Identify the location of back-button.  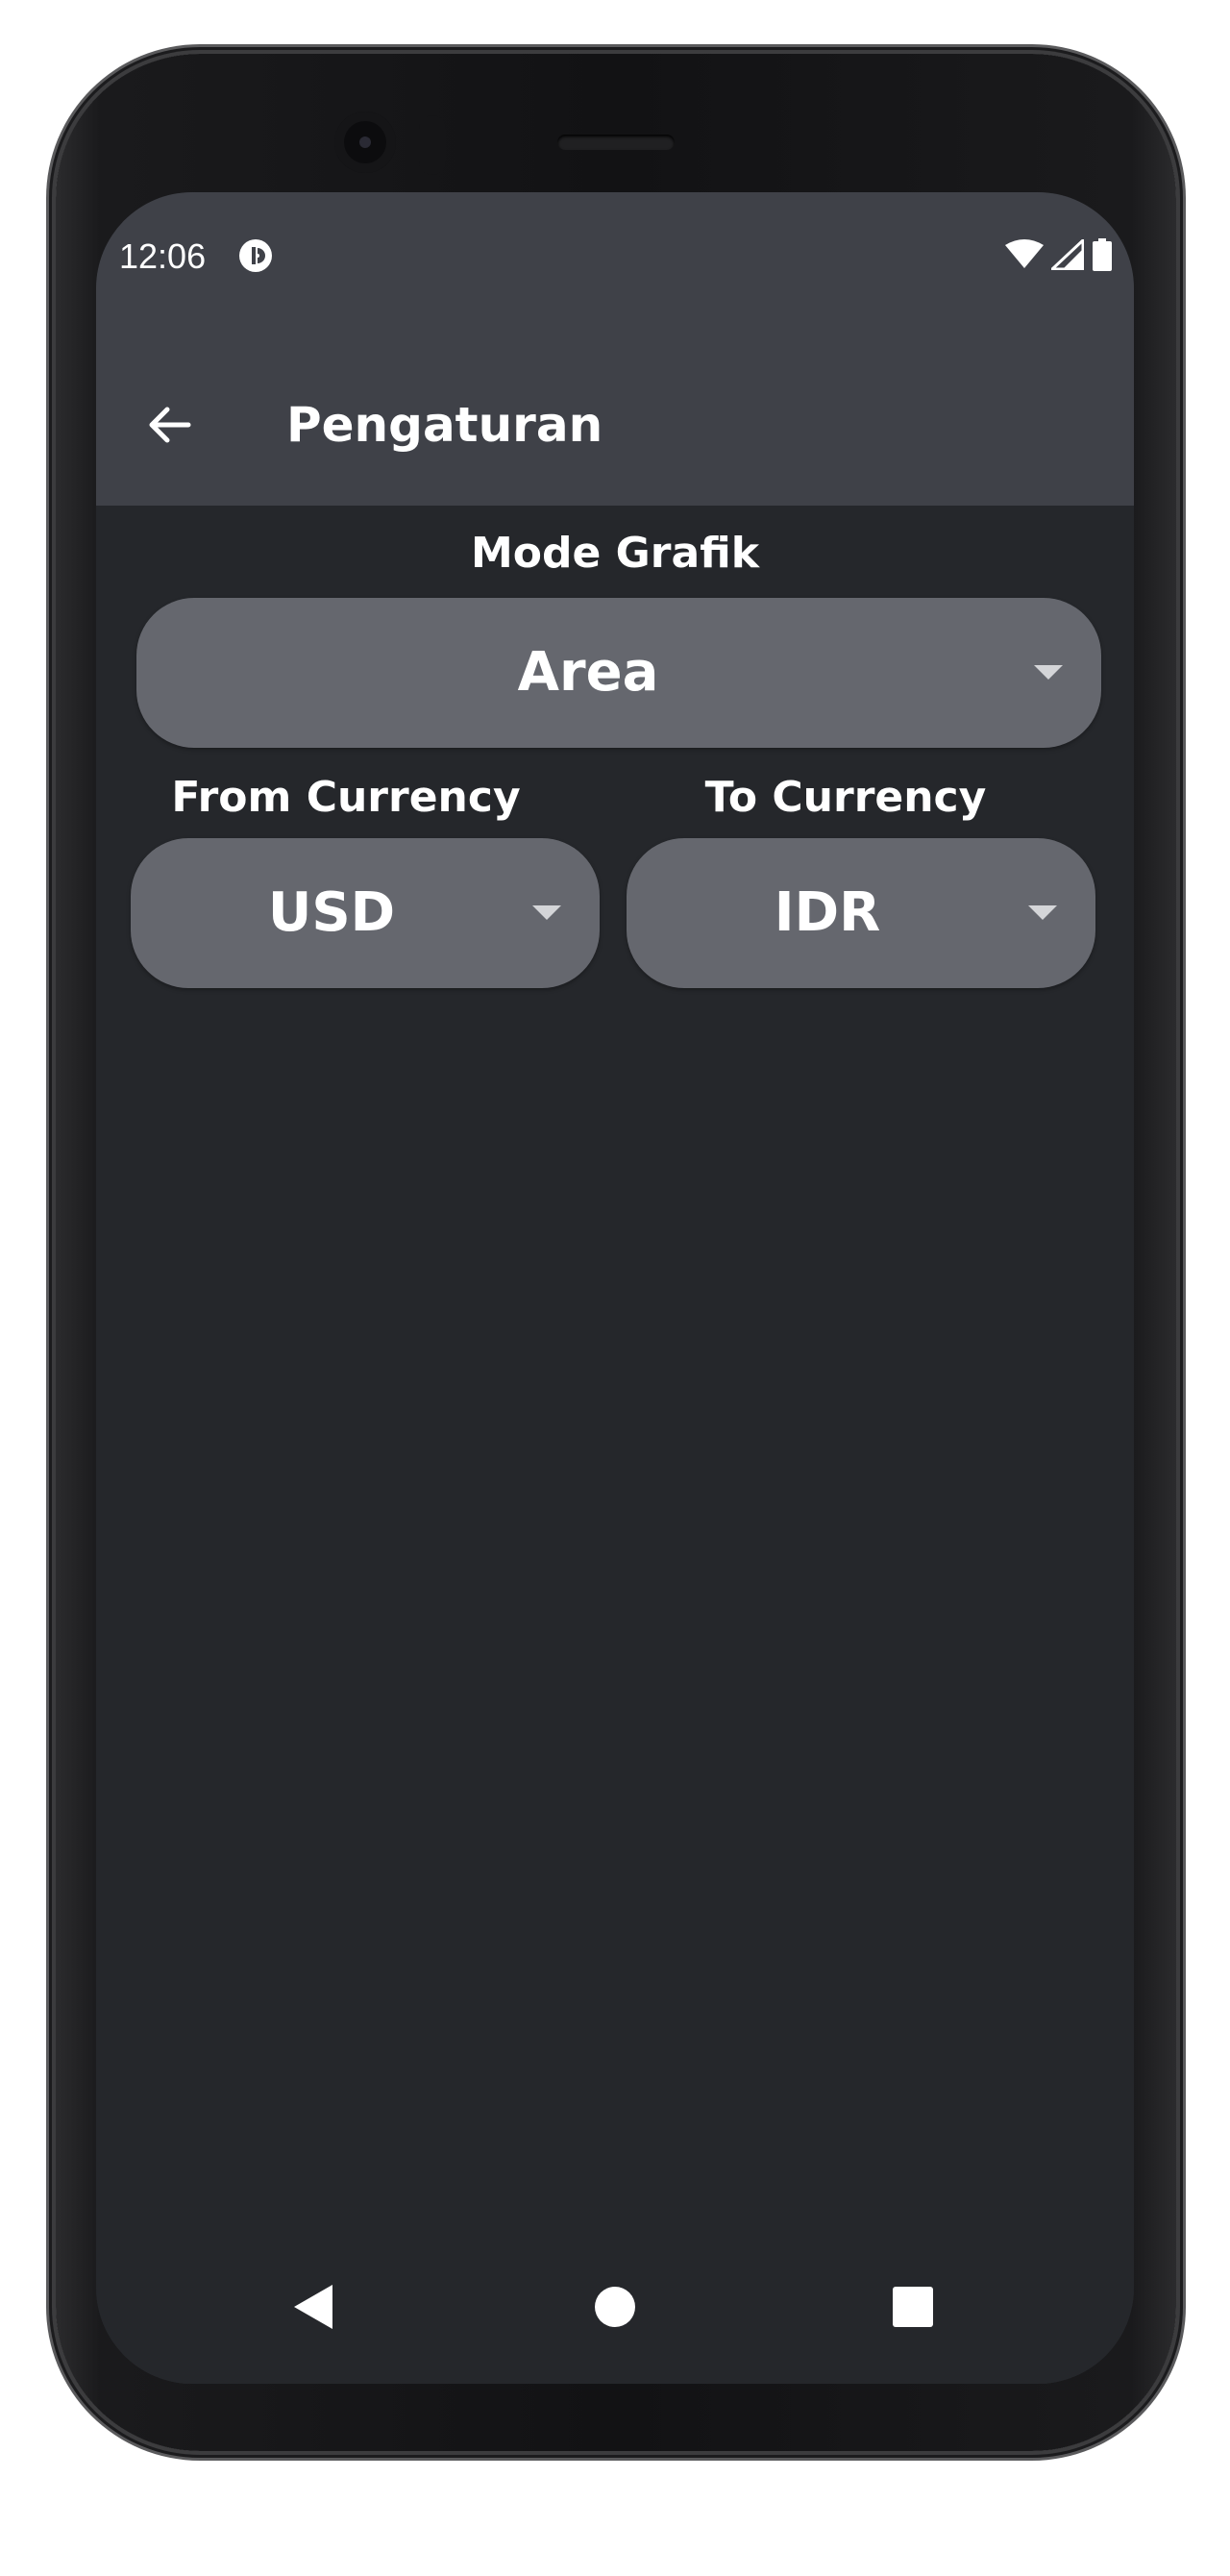
(169, 425).